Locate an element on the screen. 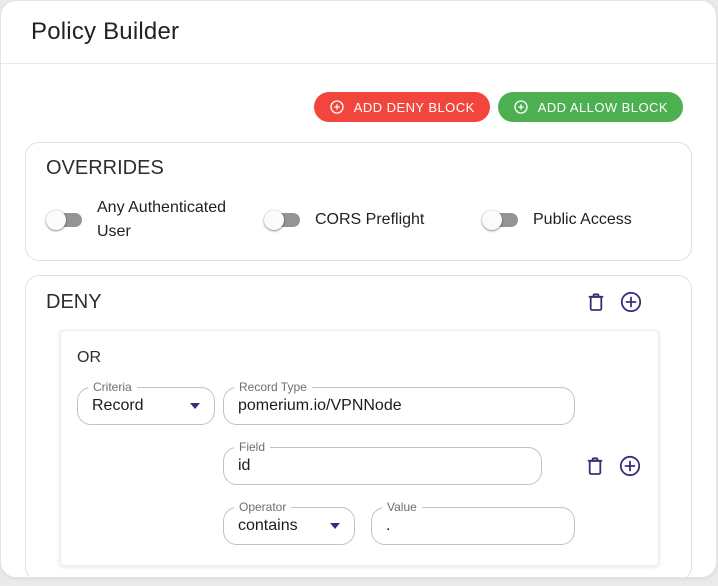 The image size is (718, 586). criterion-actions is located at coordinates (612, 466).